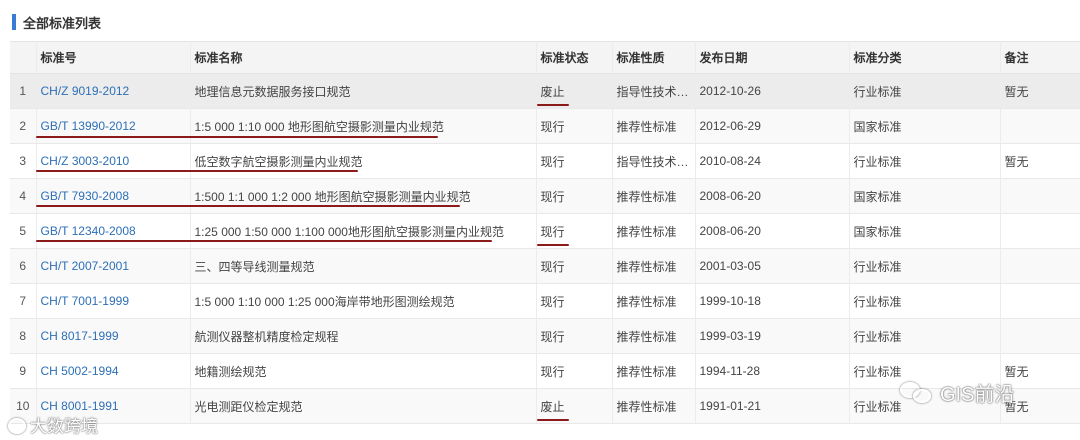  I want to click on watermark-logo-icon, so click(17, 426).